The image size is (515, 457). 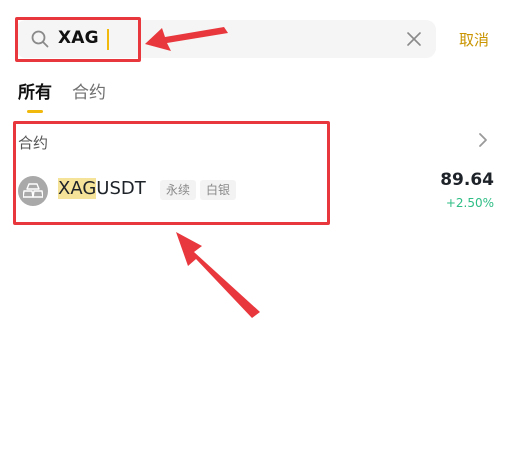 What do you see at coordinates (218, 275) in the screenshot?
I see `annotation-arrow-result` at bounding box center [218, 275].